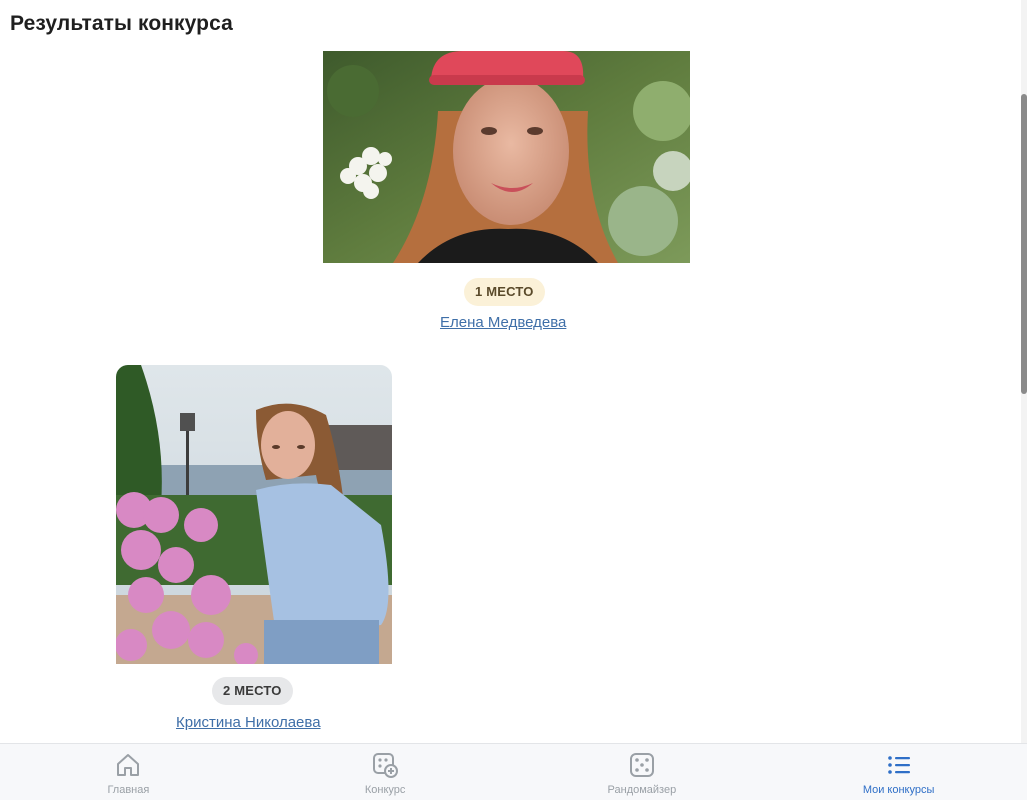  Describe the element at coordinates (642, 790) in the screenshot. I see `nav-label-randomizer: Рандомайзер` at that location.